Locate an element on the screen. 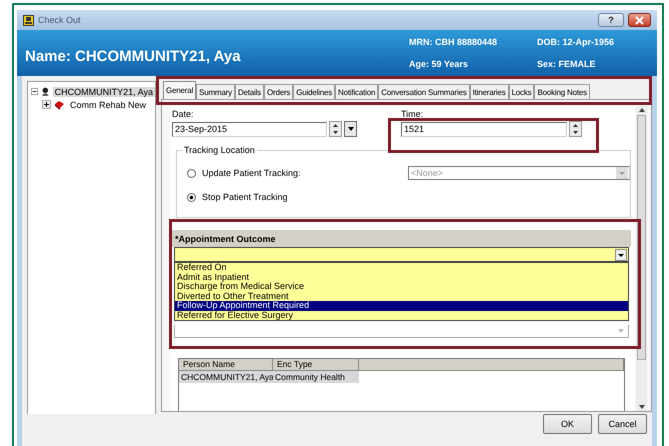  tab: Notification is located at coordinates (356, 91).